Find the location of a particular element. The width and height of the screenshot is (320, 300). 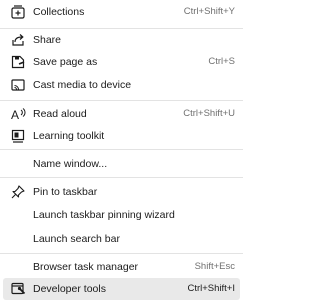

menu-item-collections: Collections Ctrl+Shift+Y is located at coordinates (121, 12).